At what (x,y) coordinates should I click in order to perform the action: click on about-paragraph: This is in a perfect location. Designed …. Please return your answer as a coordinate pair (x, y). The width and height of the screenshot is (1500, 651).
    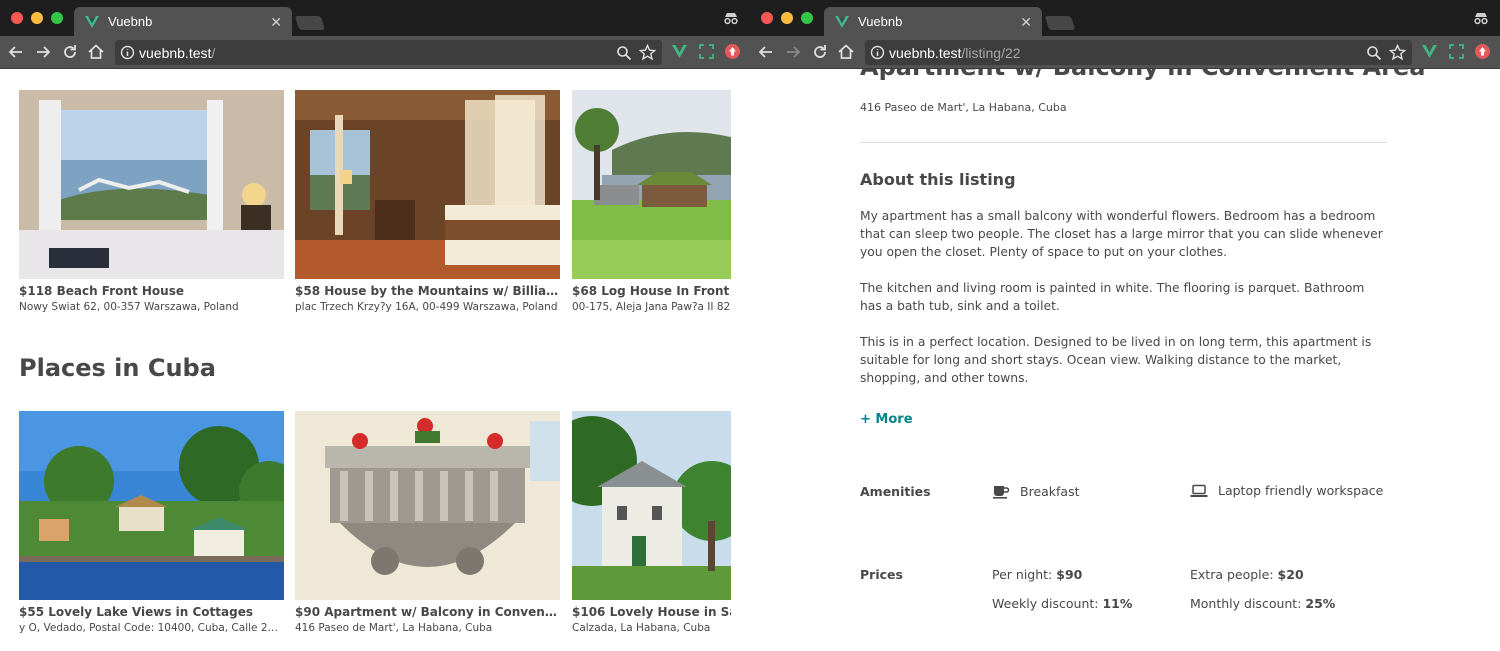
    Looking at the image, I should click on (1116, 360).